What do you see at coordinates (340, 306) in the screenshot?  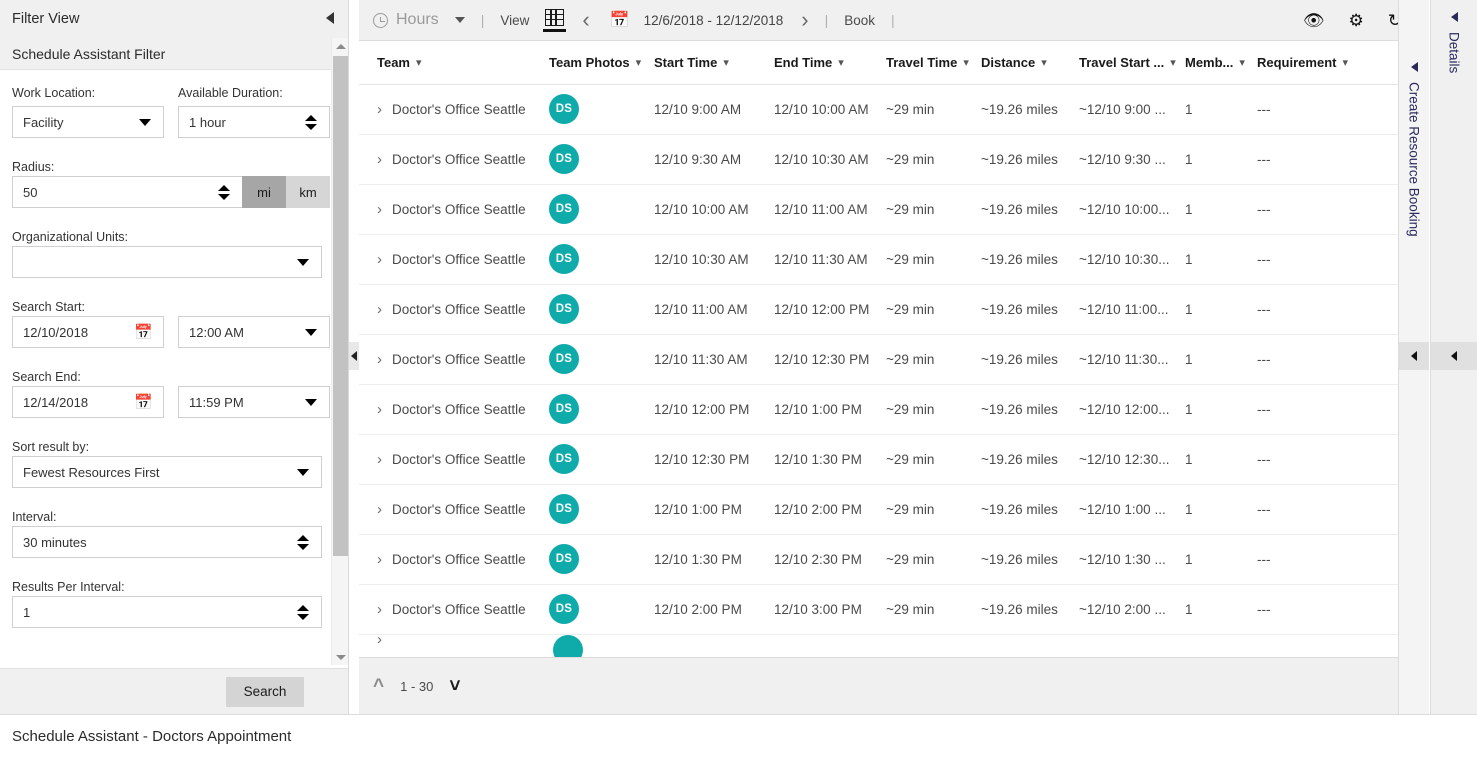 I see `scrollbar-thumb` at bounding box center [340, 306].